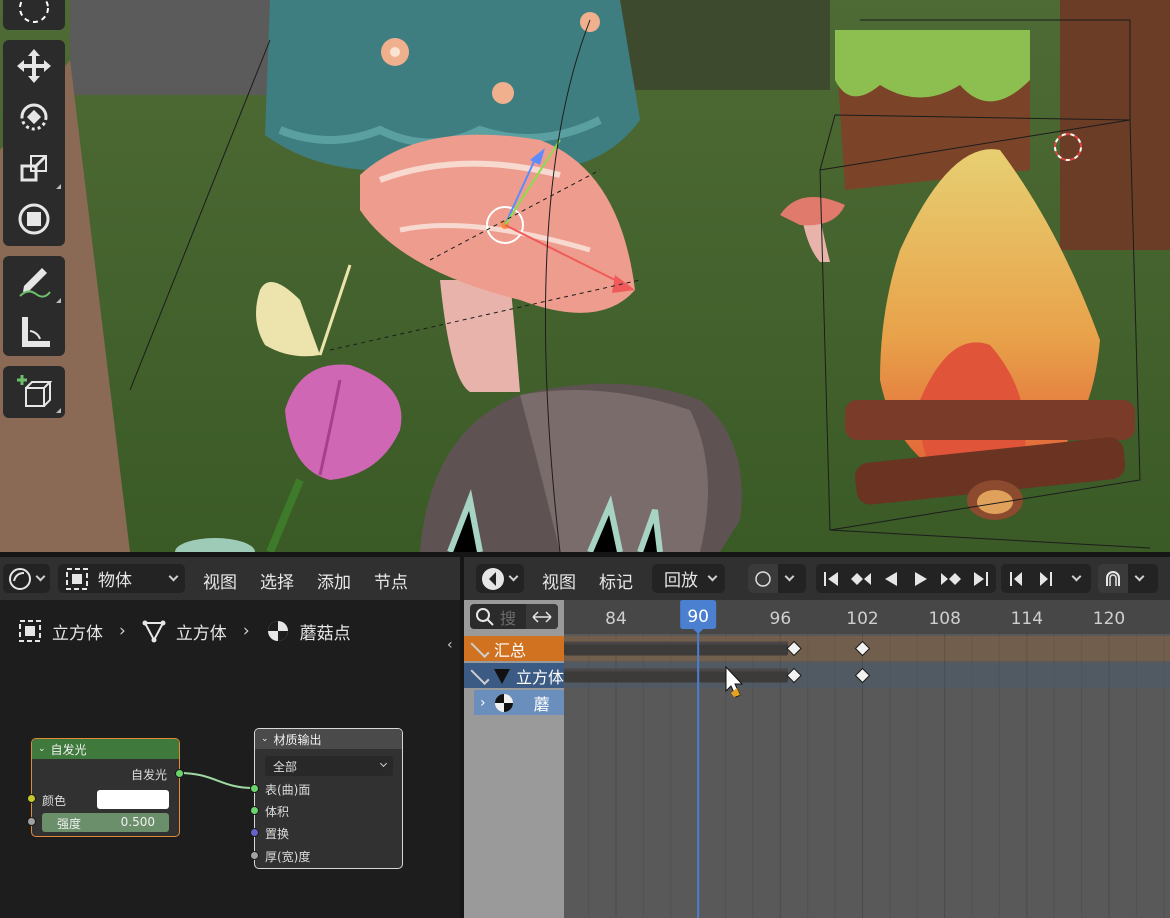 The height and width of the screenshot is (918, 1170). I want to click on pencil-icon, so click(35, 282).